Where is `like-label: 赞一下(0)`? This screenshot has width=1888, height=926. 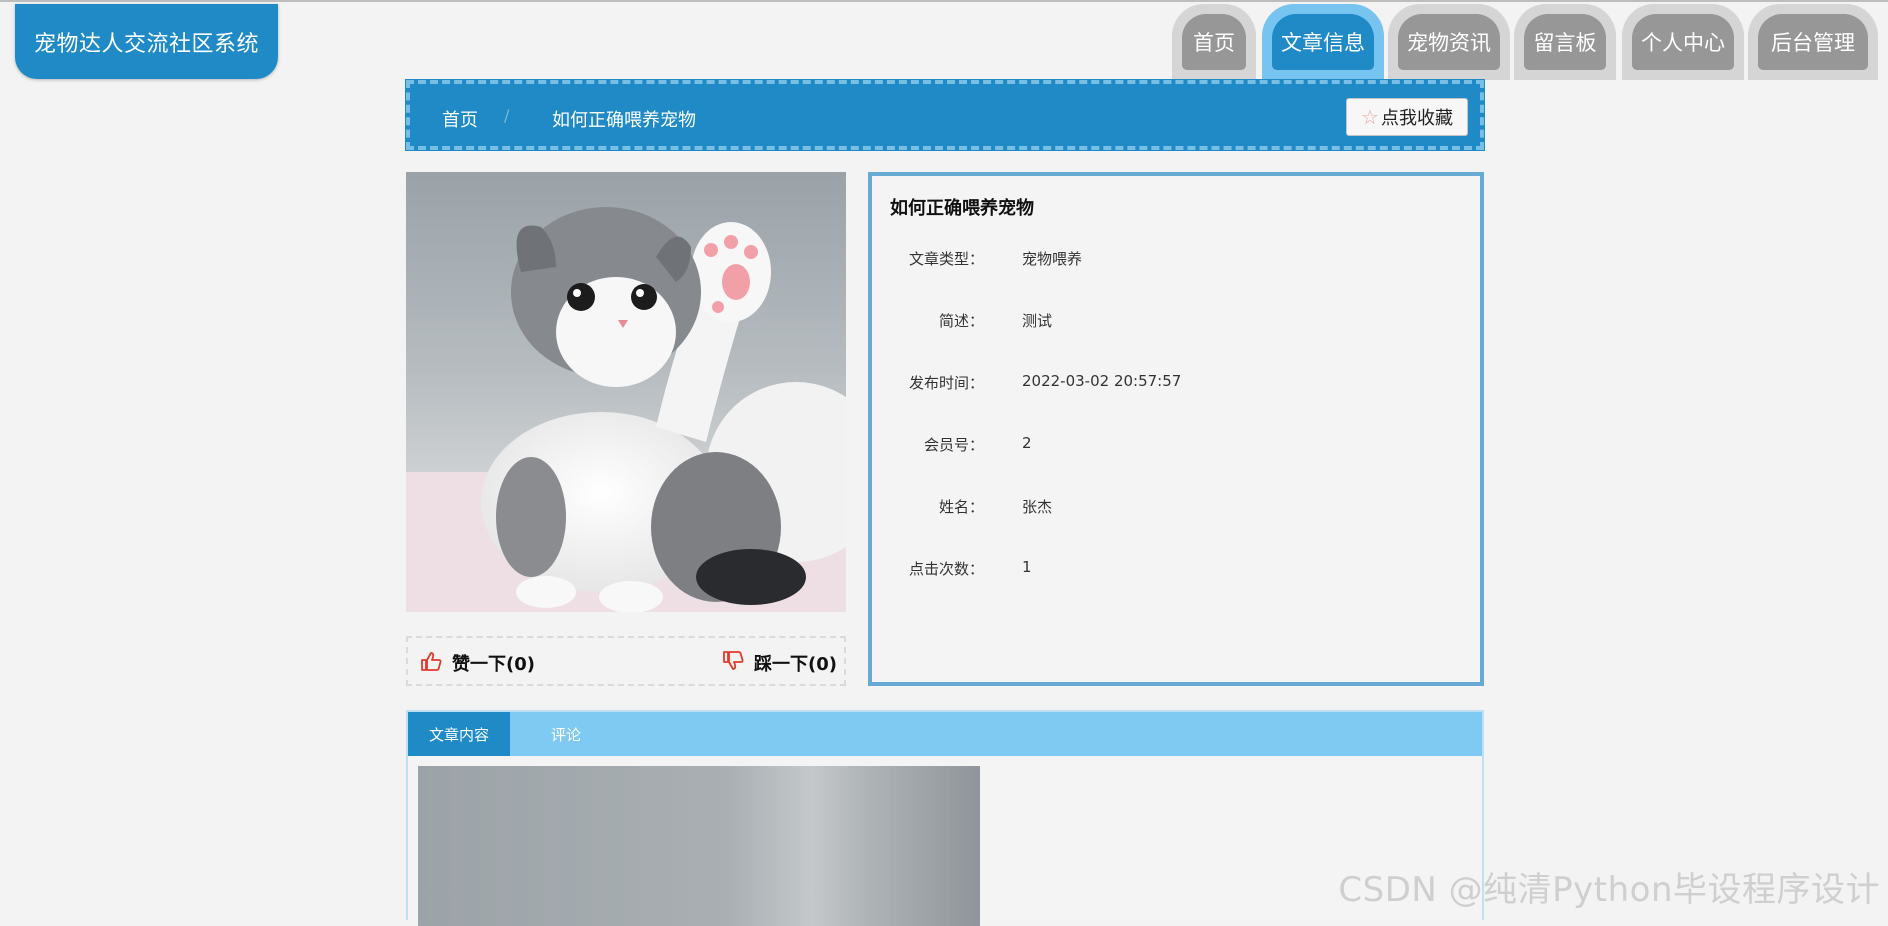 like-label: 赞一下(0) is located at coordinates (493, 664).